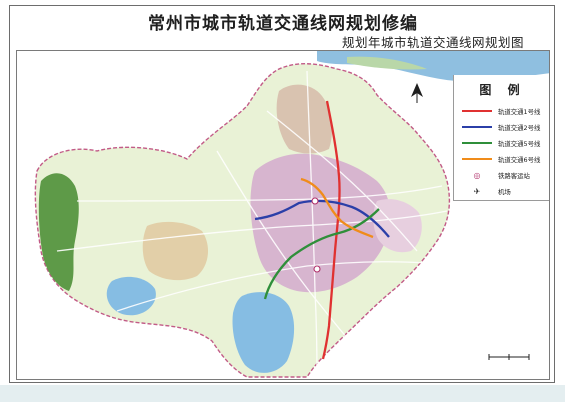 Image resolution: width=565 pixels, height=402 pixels. I want to click on legend-label: 轨道交通5号线, so click(519, 143).